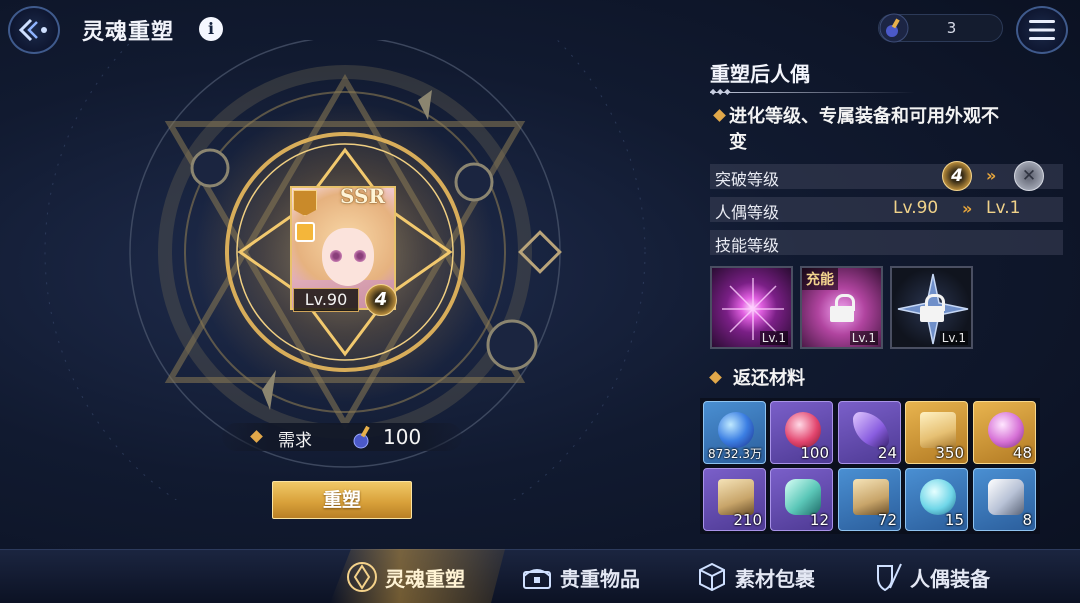  What do you see at coordinates (305, 232) in the screenshot?
I see `element-badge-icon` at bounding box center [305, 232].